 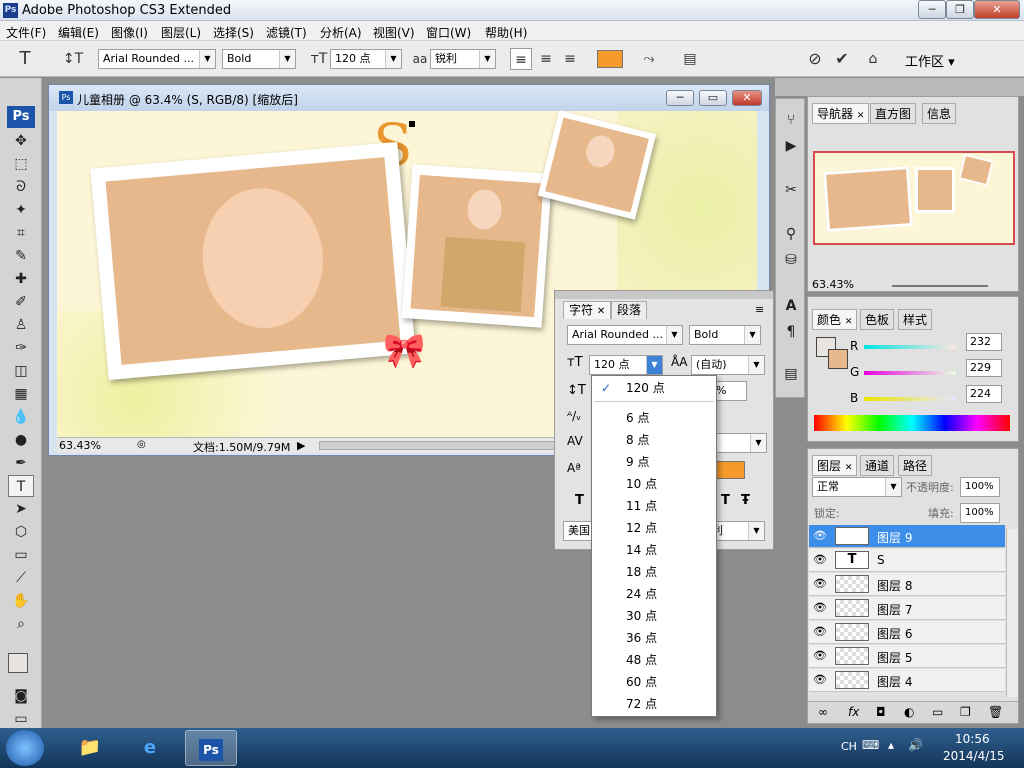 I want to click on toggle-text-orientation-icon: ↕T, so click(x=73, y=59).